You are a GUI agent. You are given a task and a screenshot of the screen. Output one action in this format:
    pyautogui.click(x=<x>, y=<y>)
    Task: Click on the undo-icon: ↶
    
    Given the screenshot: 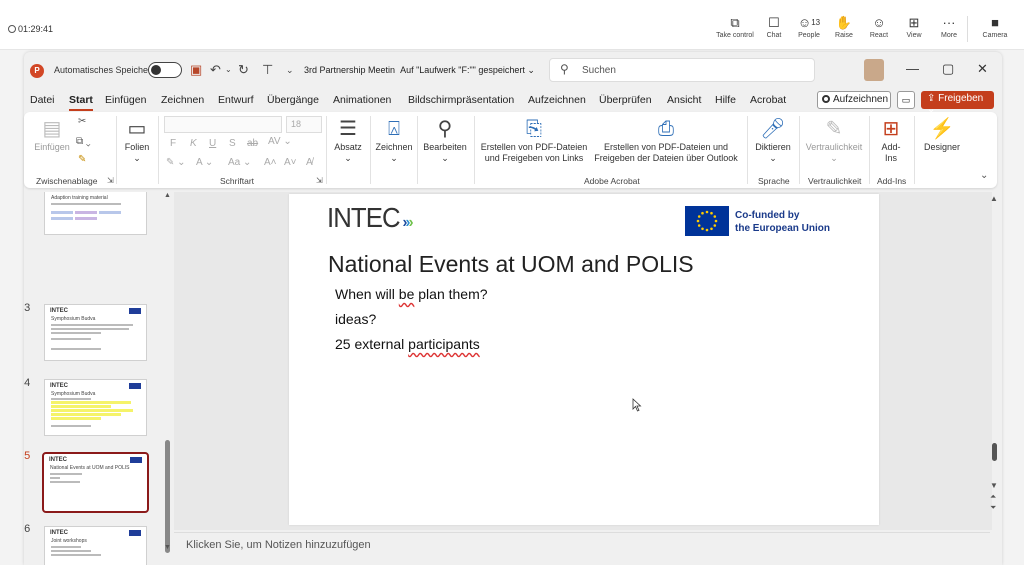 What is the action you would take?
    pyautogui.click(x=215, y=70)
    